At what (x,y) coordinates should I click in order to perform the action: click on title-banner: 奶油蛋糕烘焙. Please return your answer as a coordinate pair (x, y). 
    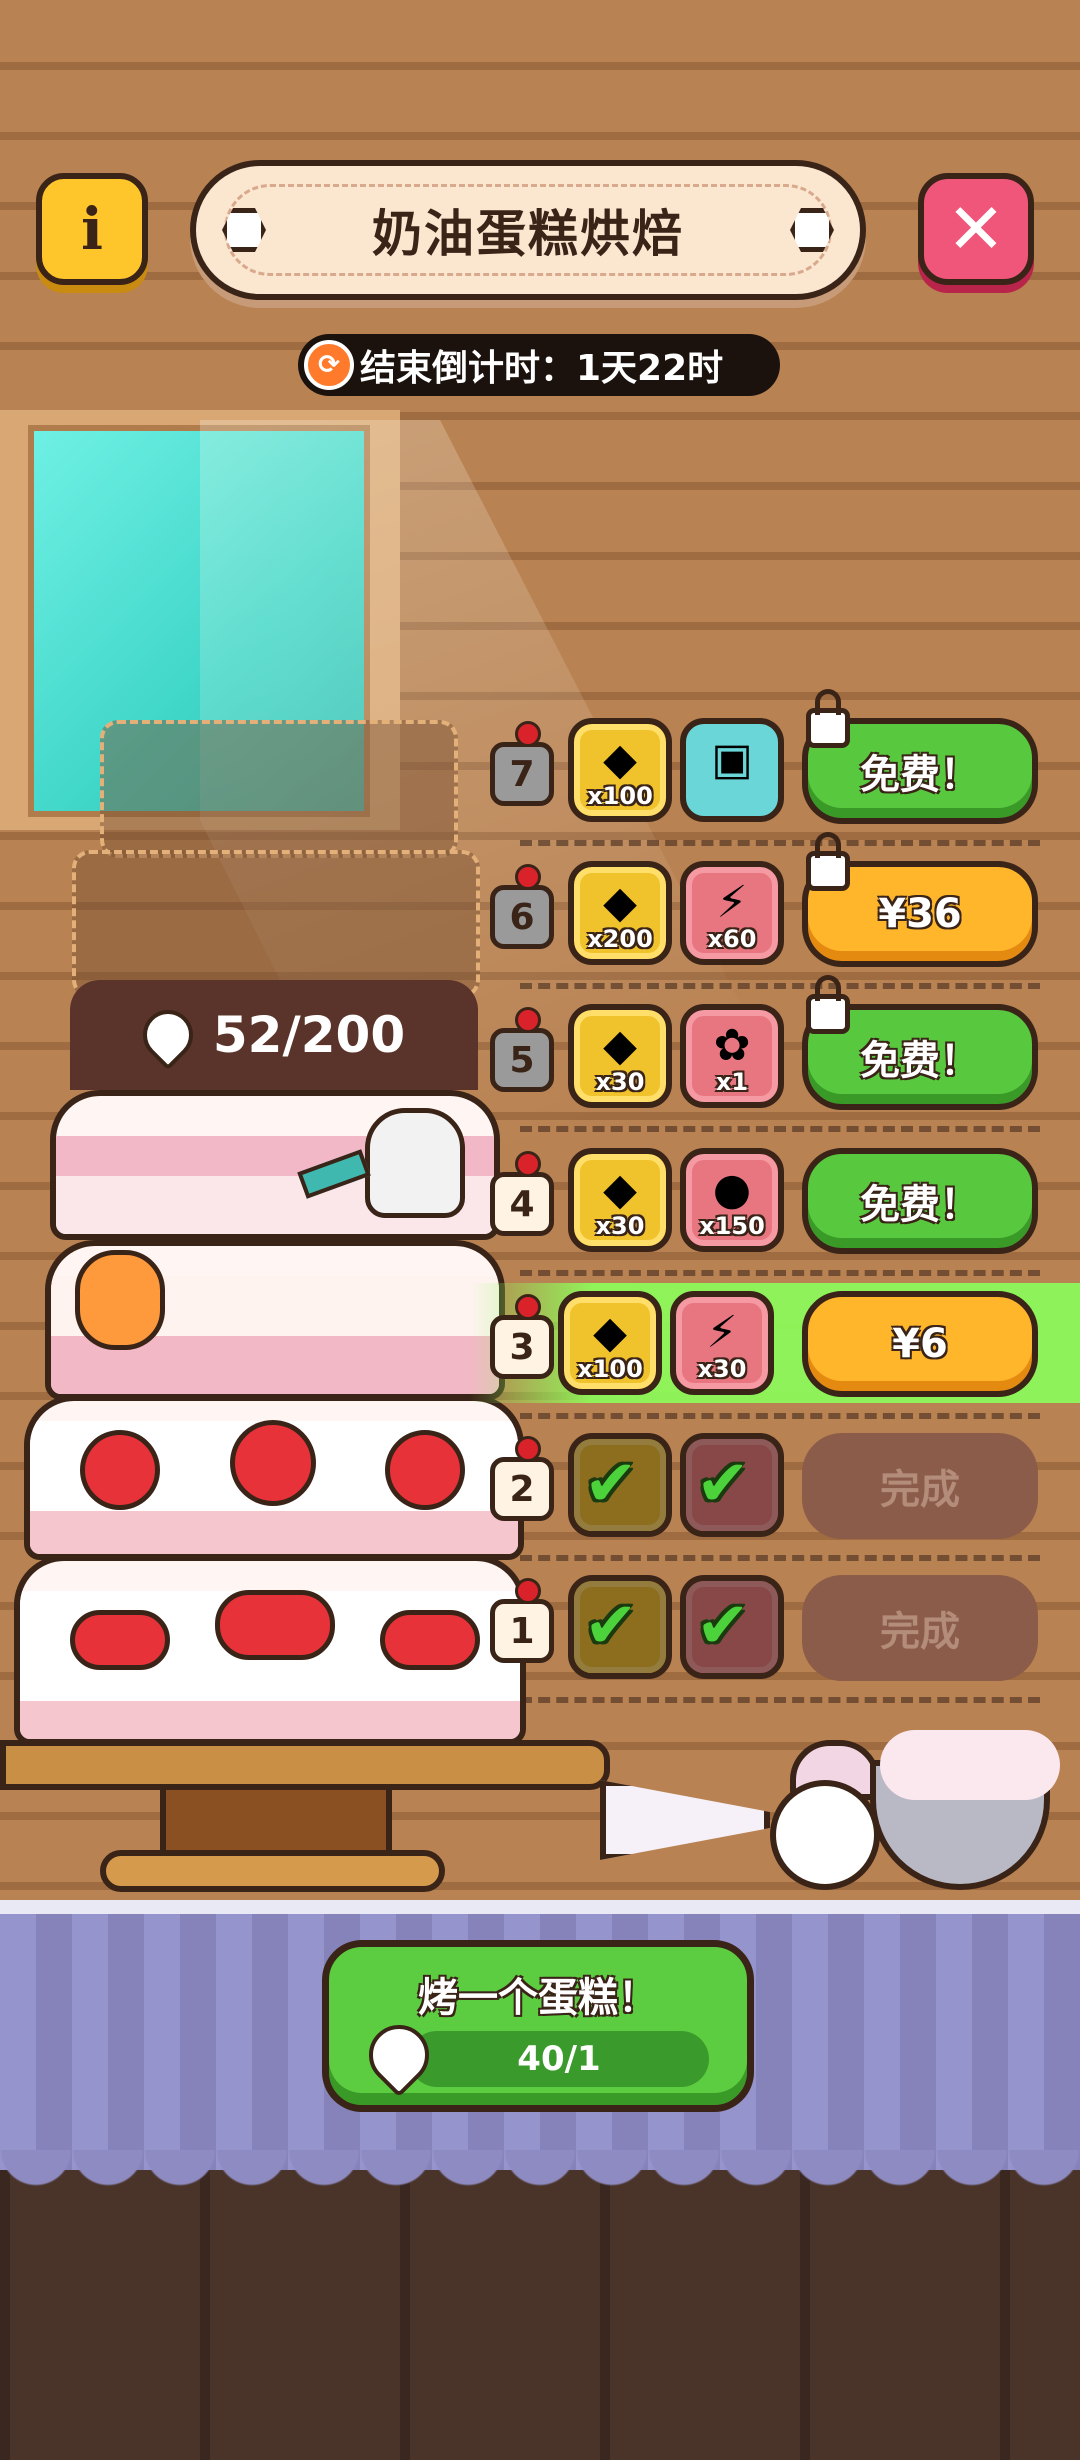
    Looking at the image, I should click on (528, 230).